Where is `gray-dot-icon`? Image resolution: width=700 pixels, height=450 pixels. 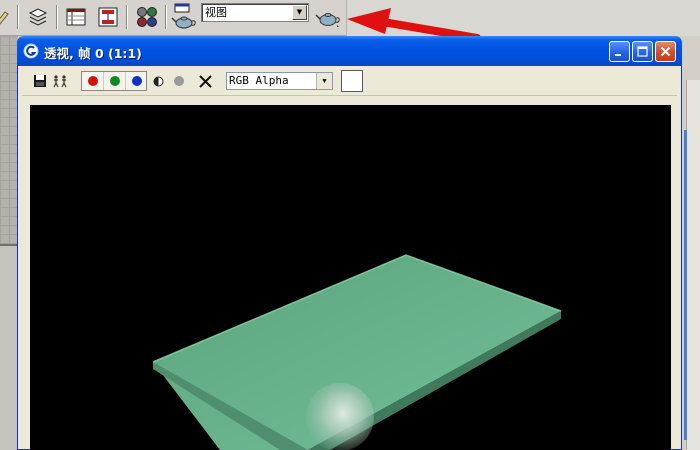
gray-dot-icon is located at coordinates (179, 81).